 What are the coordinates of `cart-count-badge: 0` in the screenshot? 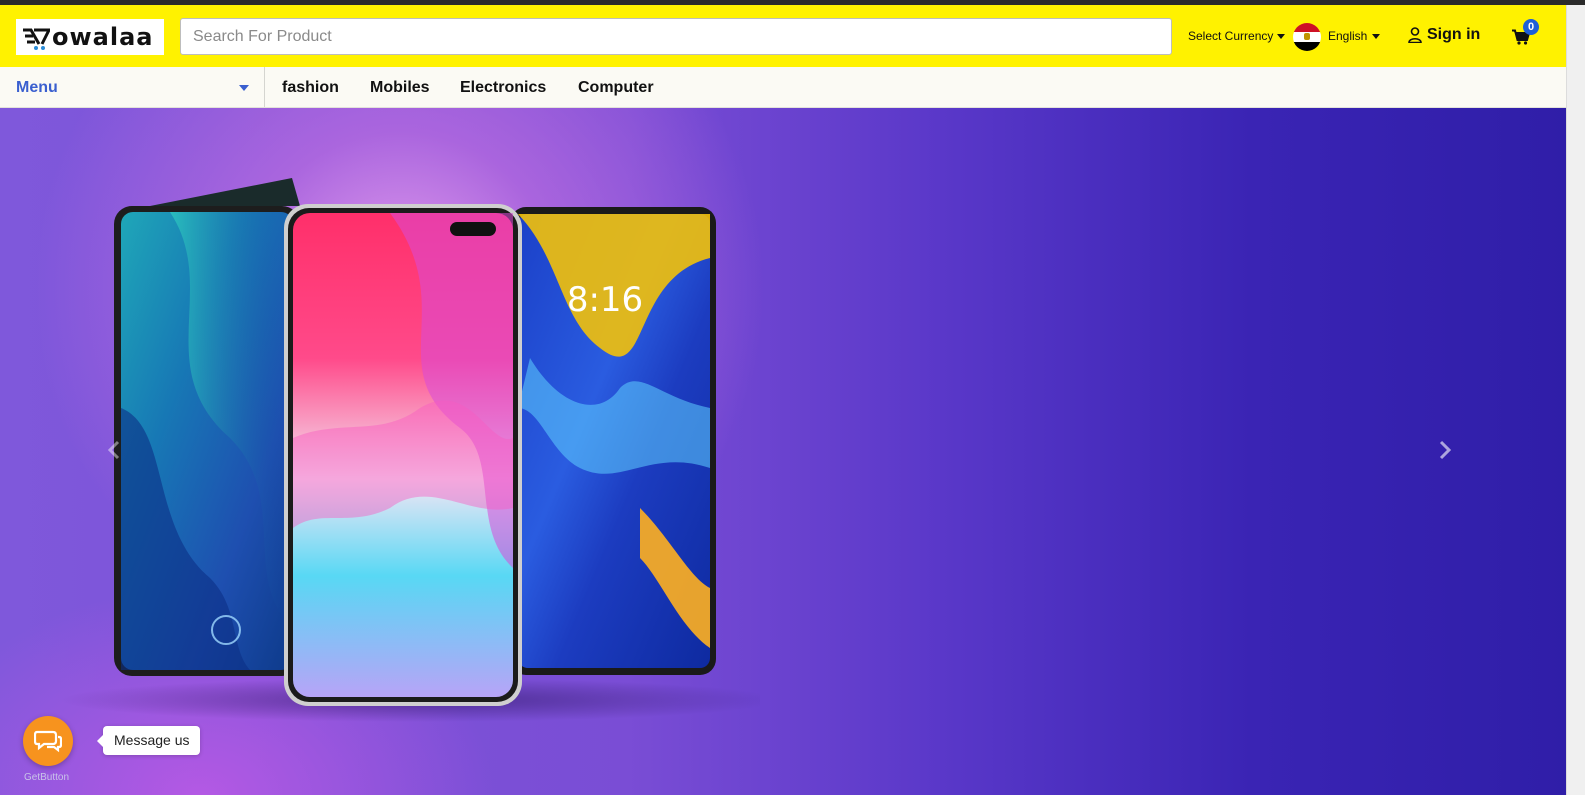 It's located at (1531, 27).